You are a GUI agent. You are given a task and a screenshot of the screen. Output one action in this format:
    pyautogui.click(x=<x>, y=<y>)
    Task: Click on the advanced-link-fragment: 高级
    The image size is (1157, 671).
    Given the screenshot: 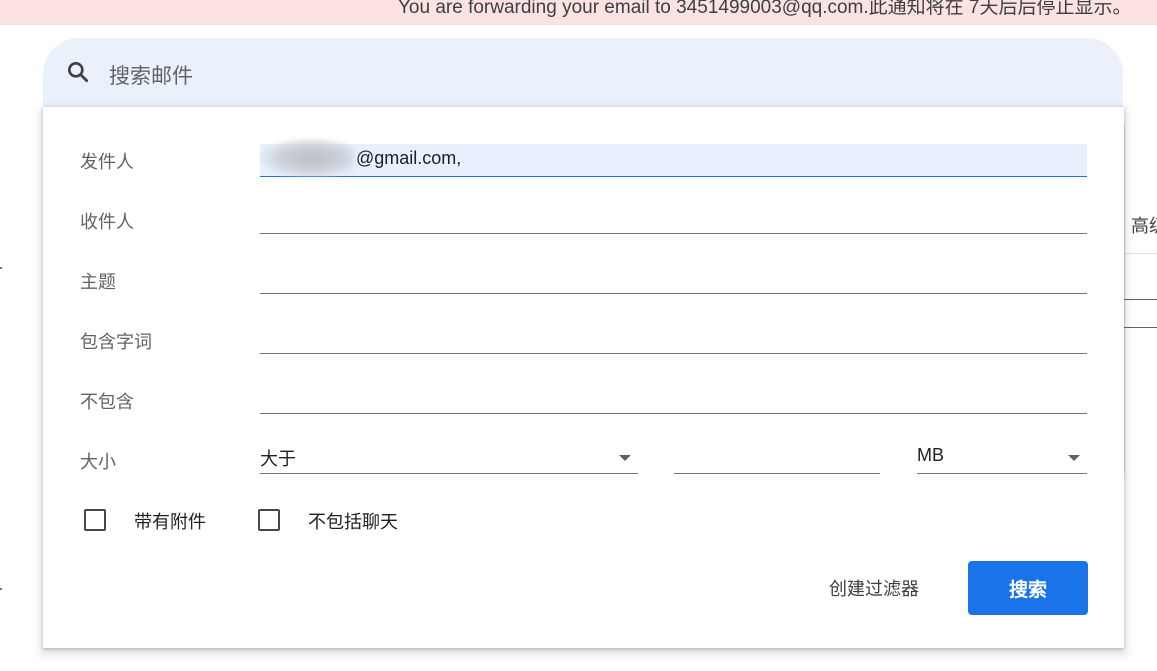 What is the action you would take?
    pyautogui.click(x=1144, y=226)
    